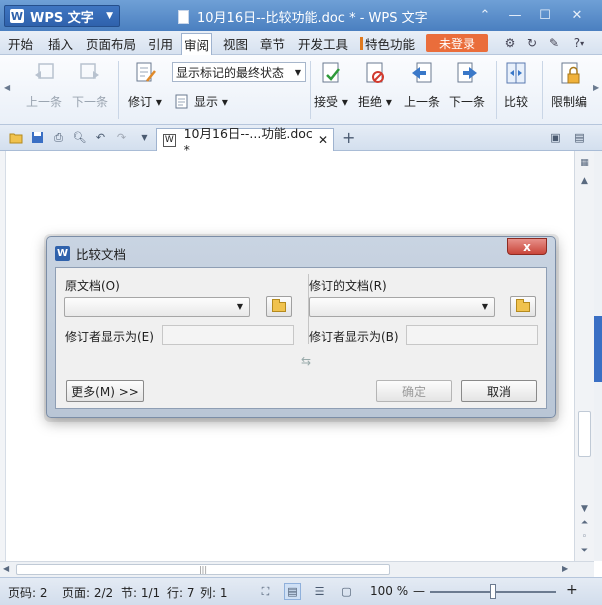 This screenshot has width=602, height=605. Describe the element at coordinates (228, 335) in the screenshot. I see `original-reviewer-field` at that location.